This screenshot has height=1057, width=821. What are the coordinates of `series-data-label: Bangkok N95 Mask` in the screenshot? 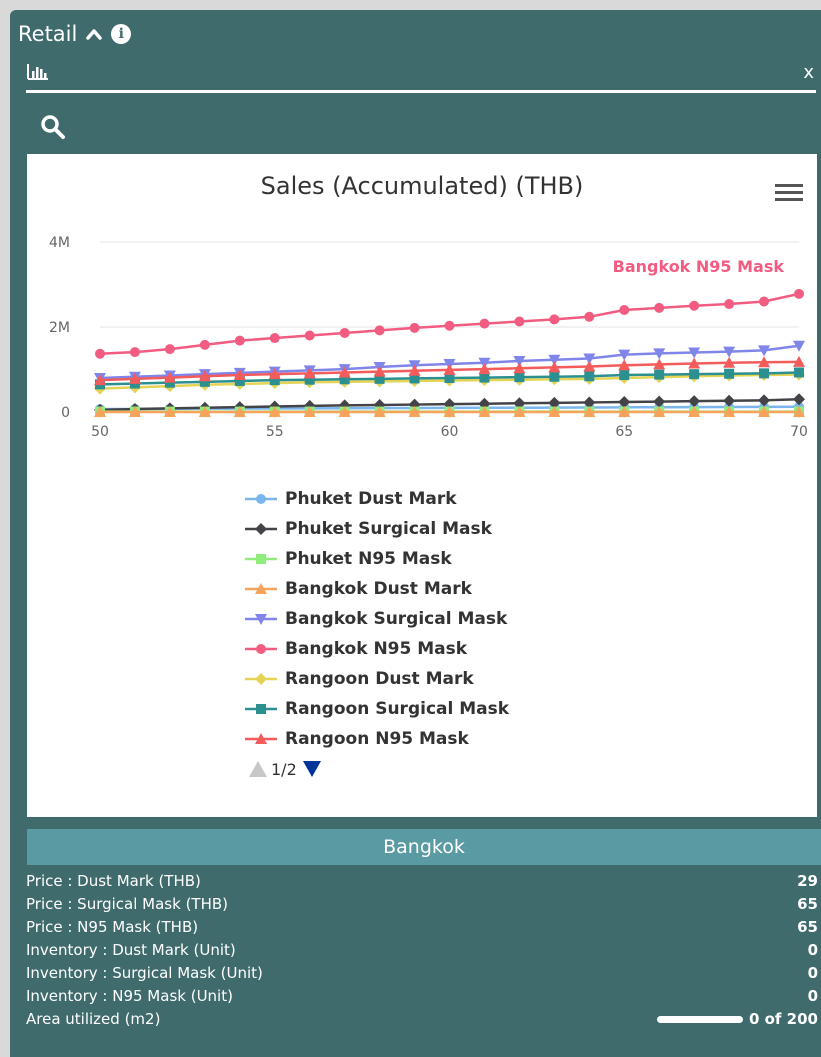 It's located at (699, 266).